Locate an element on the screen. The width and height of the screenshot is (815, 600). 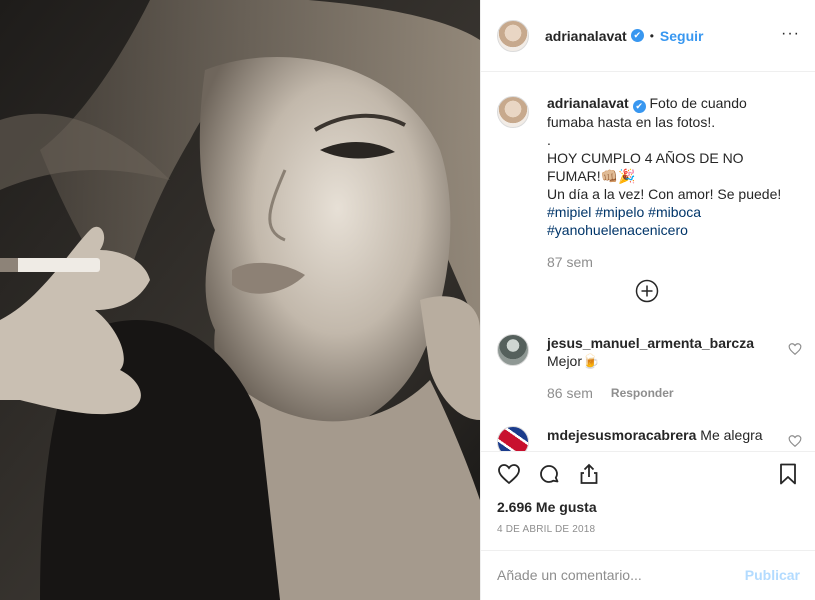
comment-timestamp: 86 sem is located at coordinates (570, 393).